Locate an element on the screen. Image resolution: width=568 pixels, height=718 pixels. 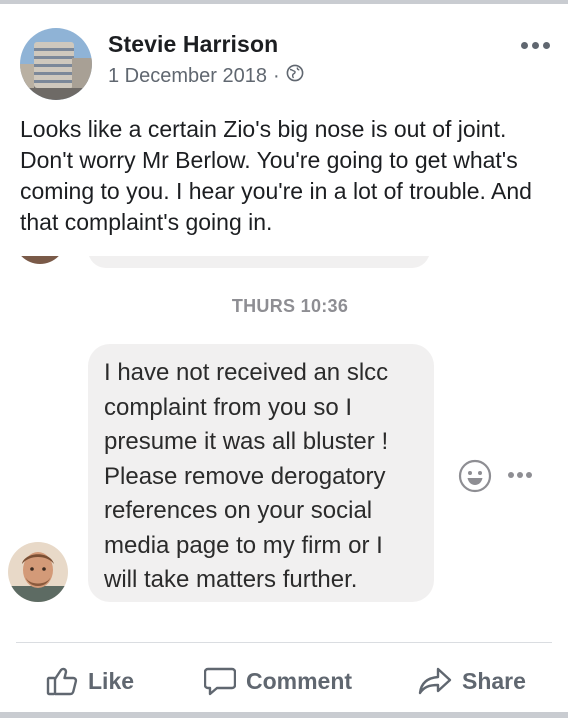
post-date: 1 December 2018 is located at coordinates (187, 76).